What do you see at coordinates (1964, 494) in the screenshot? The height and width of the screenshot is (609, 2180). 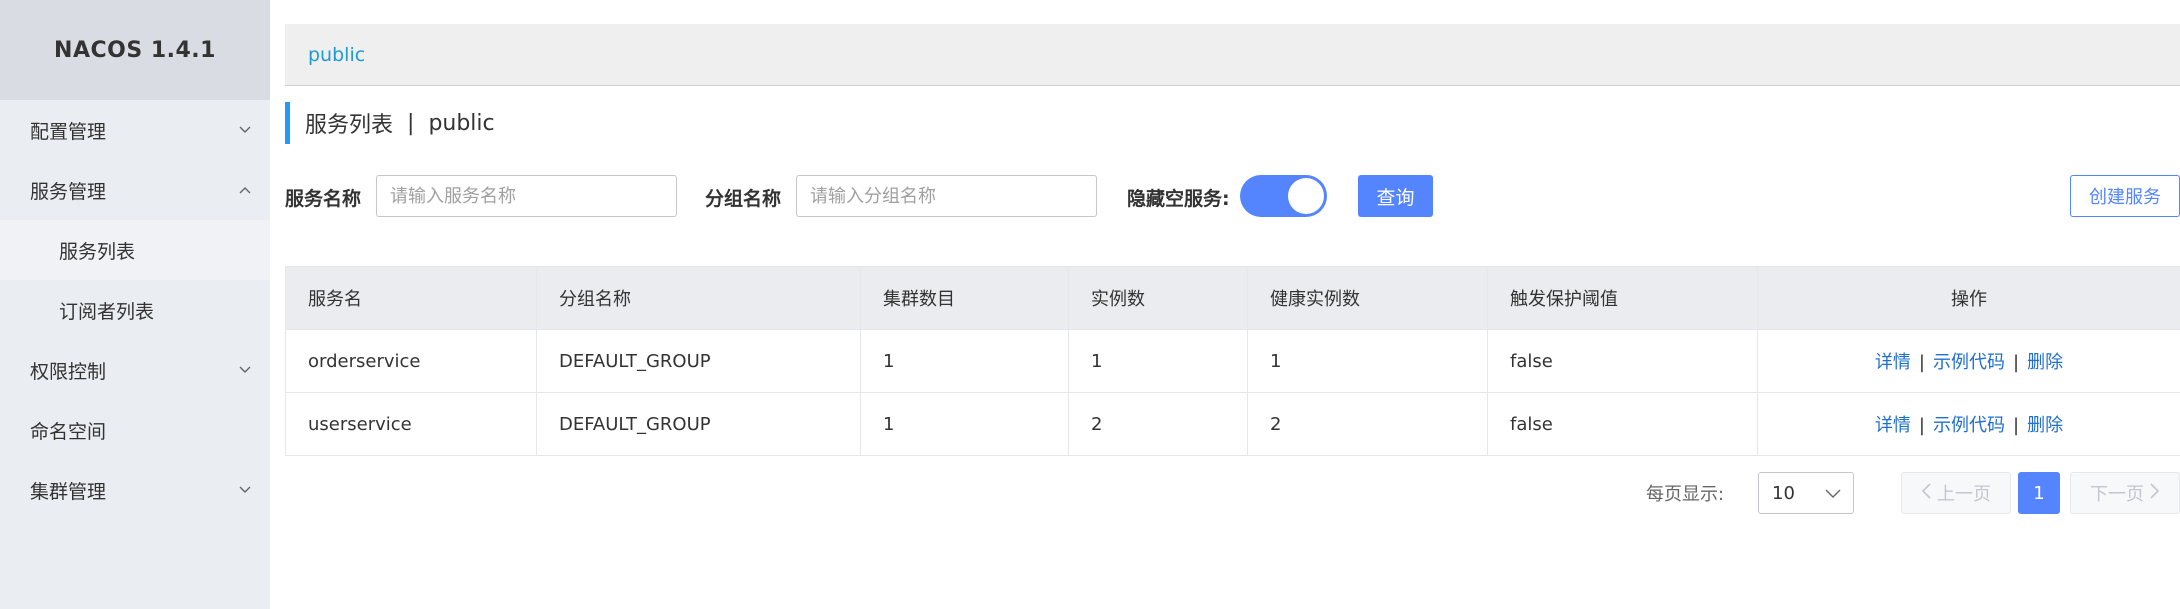 I see `prev-page-label: 上一页` at bounding box center [1964, 494].